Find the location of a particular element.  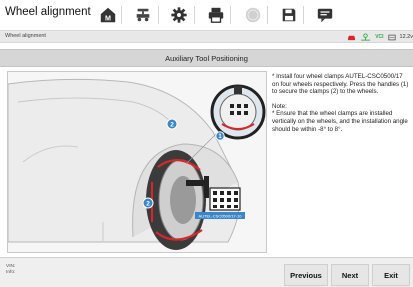

printer-icon is located at coordinates (216, 15).